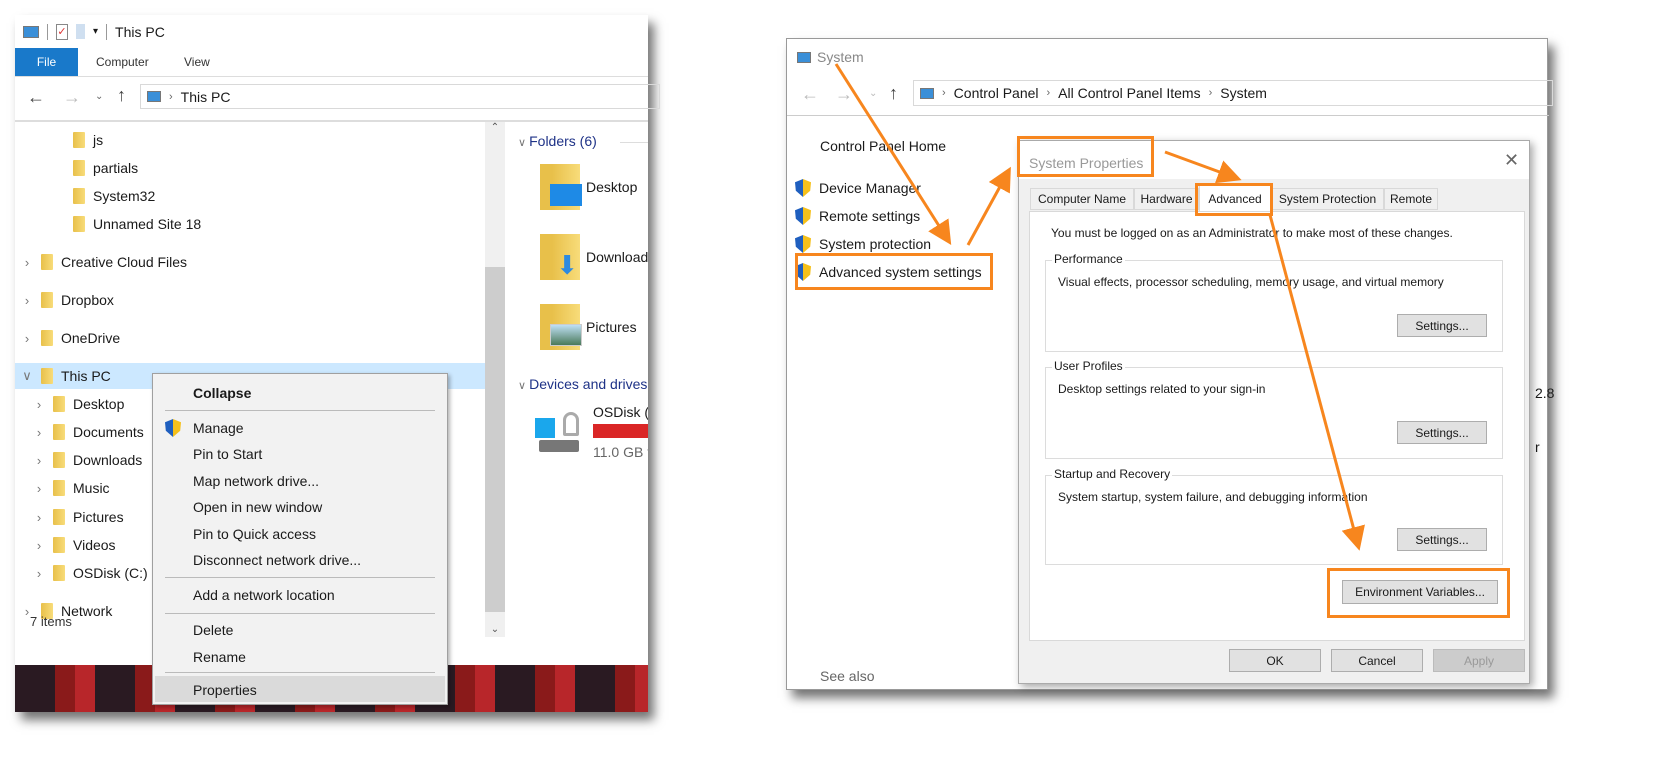  I want to click on arrow-link-to-dialog, so click(988, 206).